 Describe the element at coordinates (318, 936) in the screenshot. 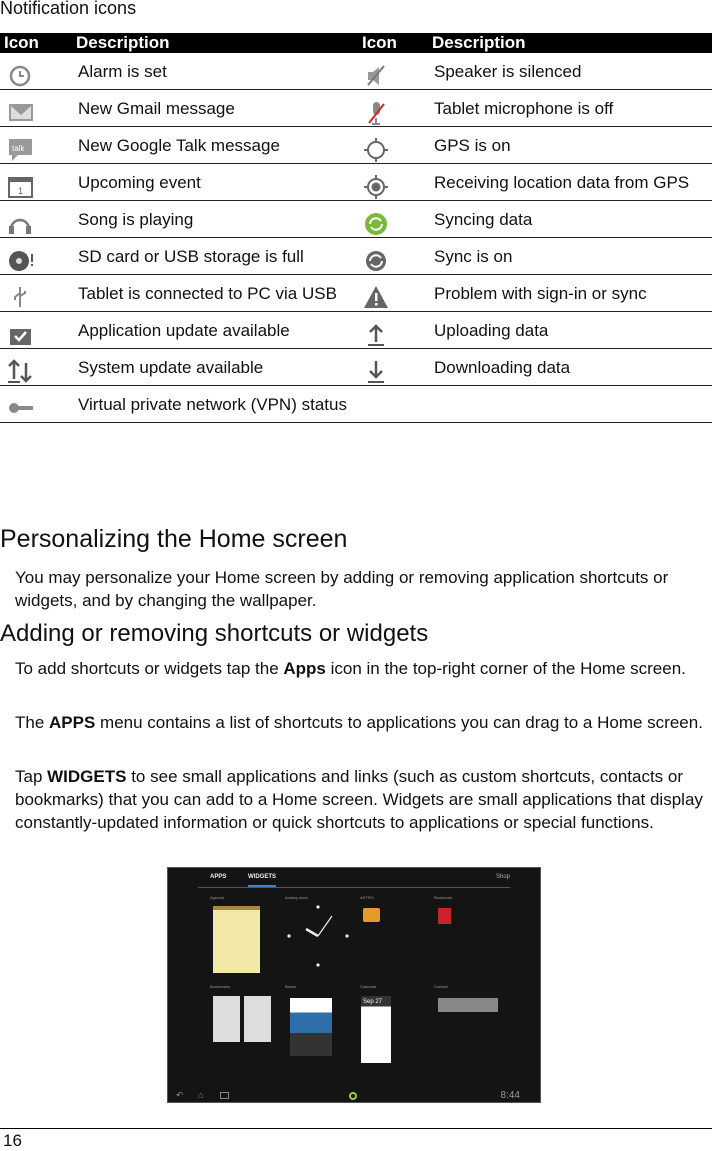

I see `analog-clock-widget` at that location.